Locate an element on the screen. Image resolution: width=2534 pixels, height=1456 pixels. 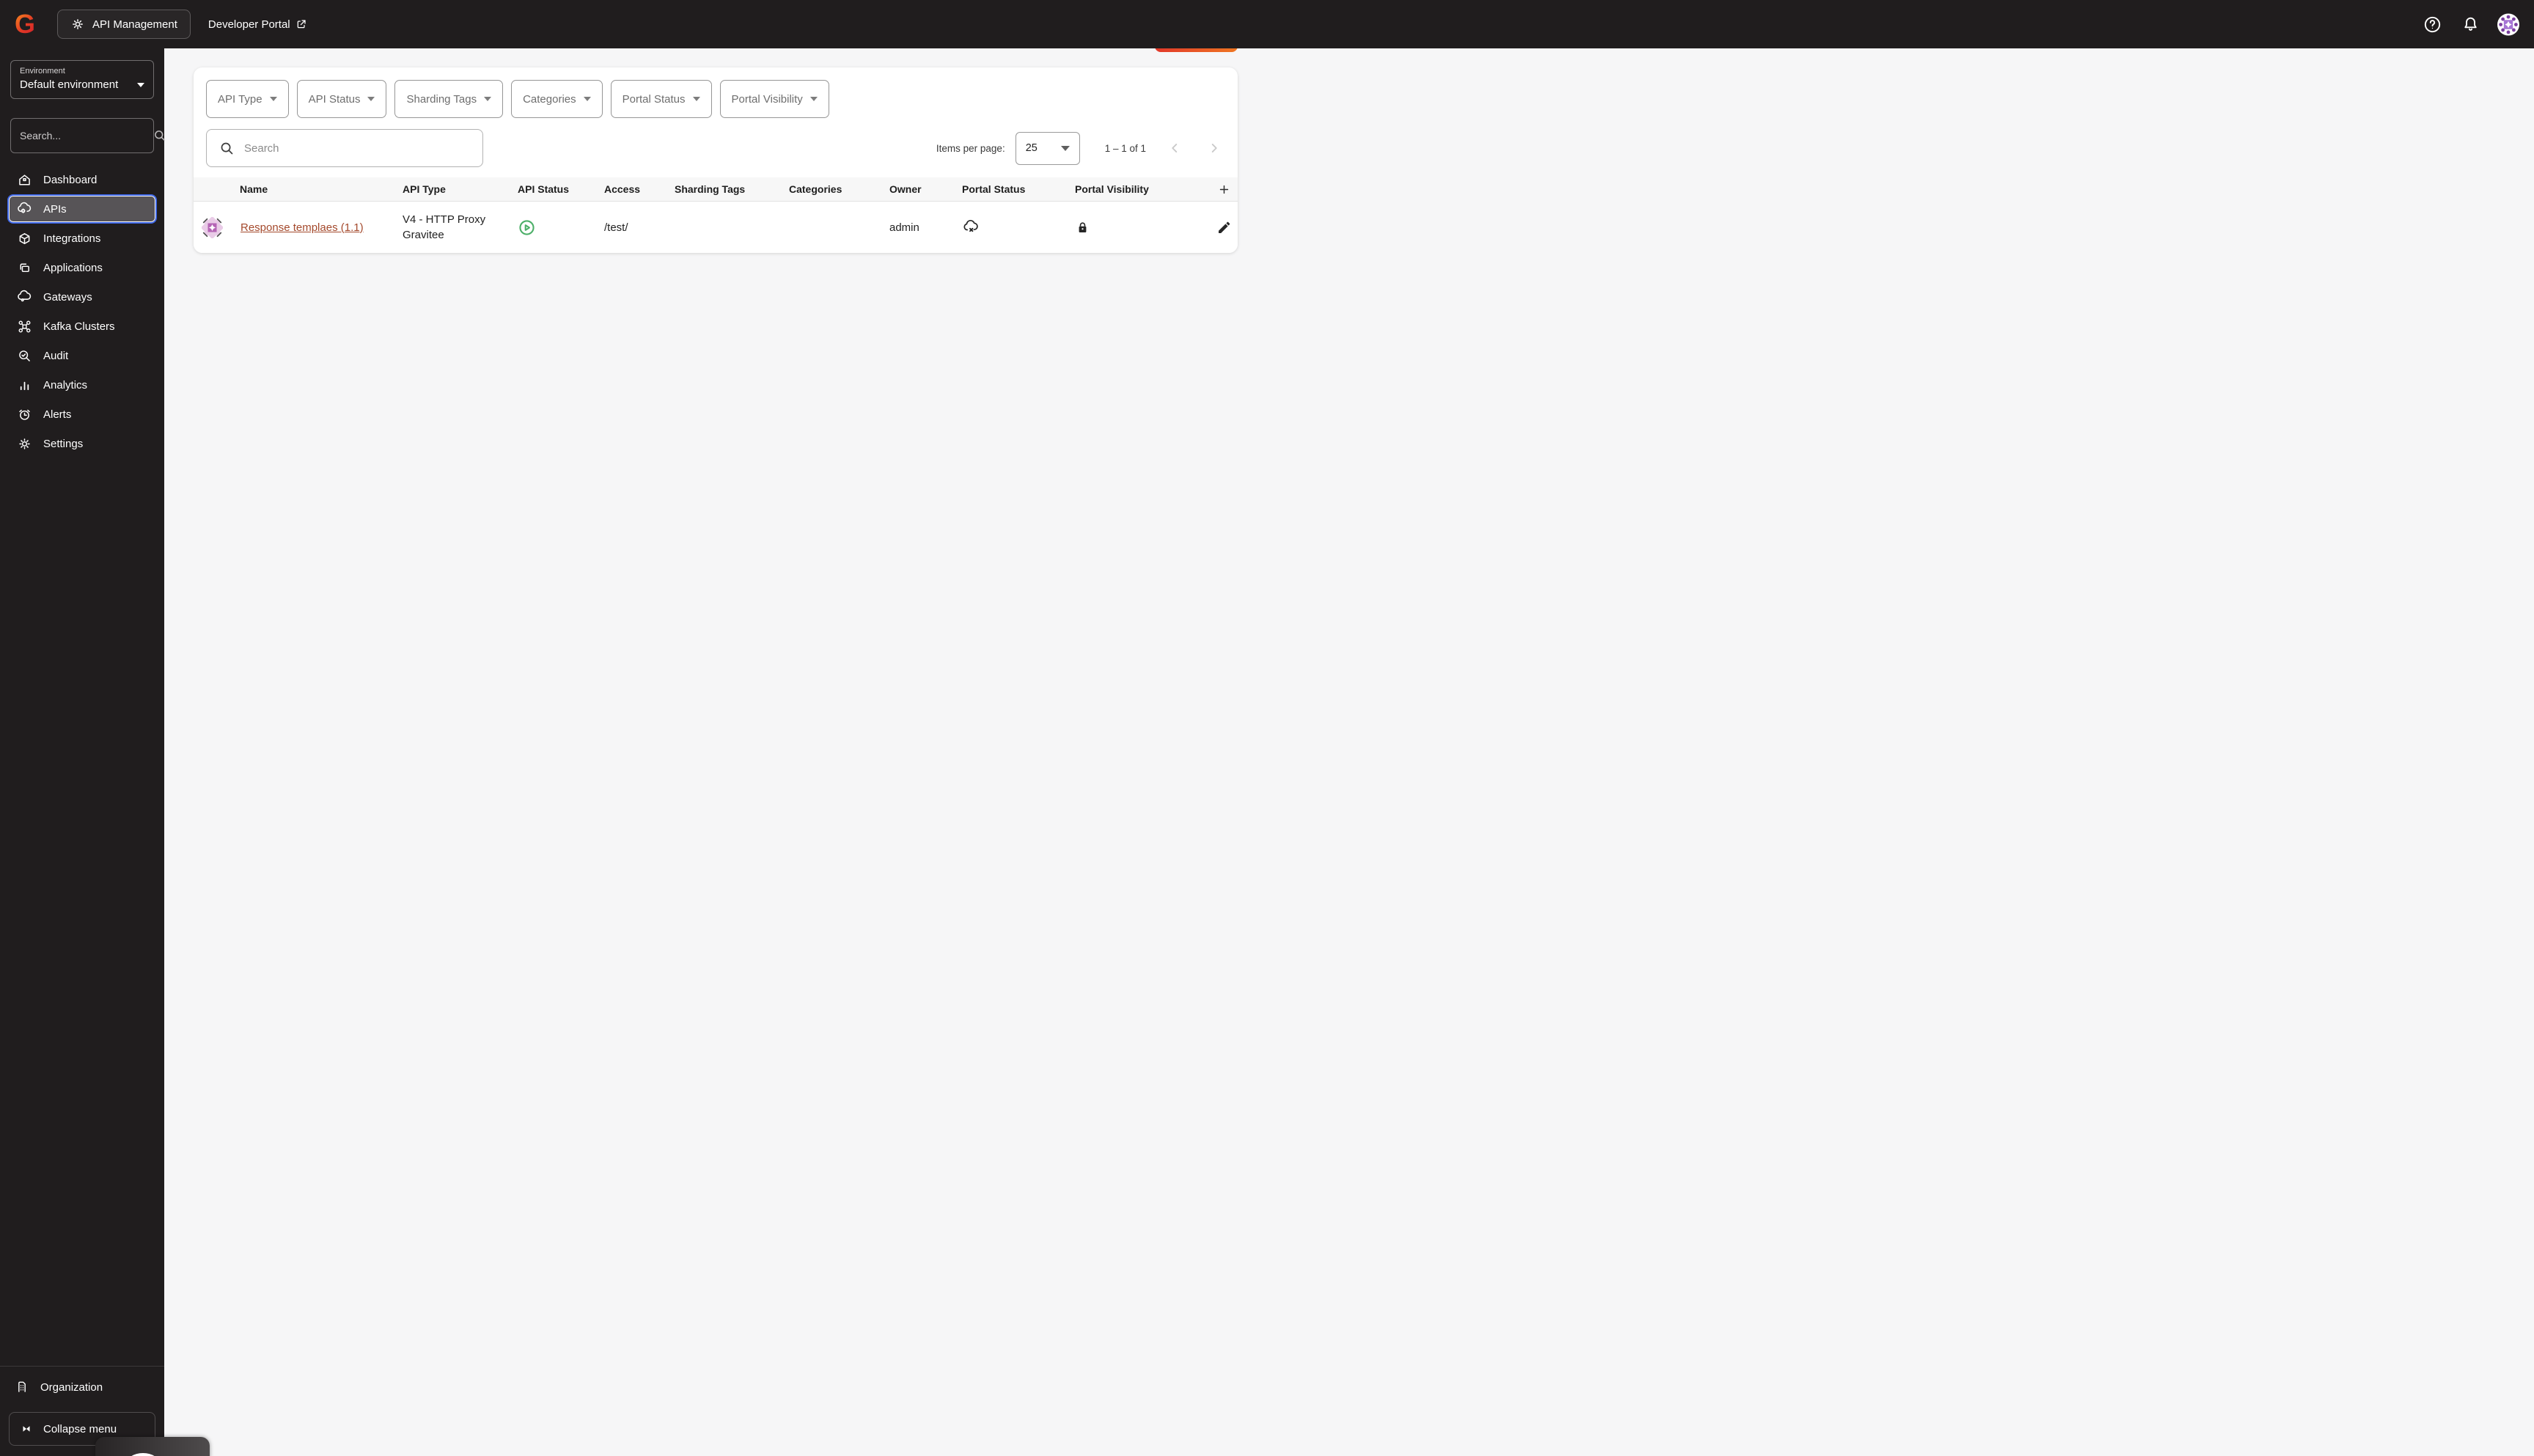
sidebar-item-label: Dashboard is located at coordinates (70, 179).